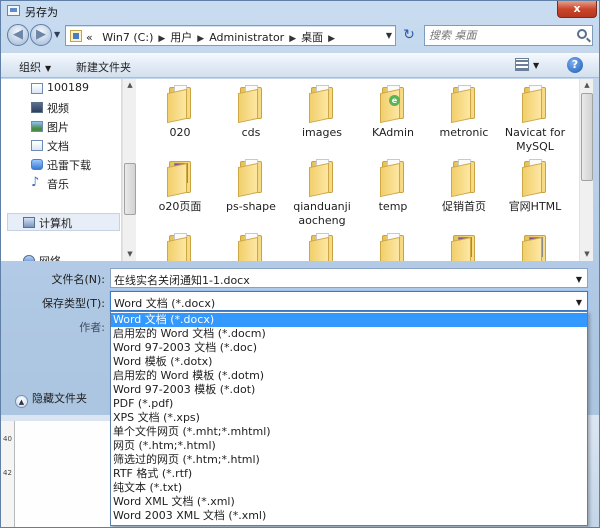 This screenshot has height=528, width=600. Describe the element at coordinates (246, 37) in the screenshot. I see `breadcrumb-item-administrator: Administrator` at that location.